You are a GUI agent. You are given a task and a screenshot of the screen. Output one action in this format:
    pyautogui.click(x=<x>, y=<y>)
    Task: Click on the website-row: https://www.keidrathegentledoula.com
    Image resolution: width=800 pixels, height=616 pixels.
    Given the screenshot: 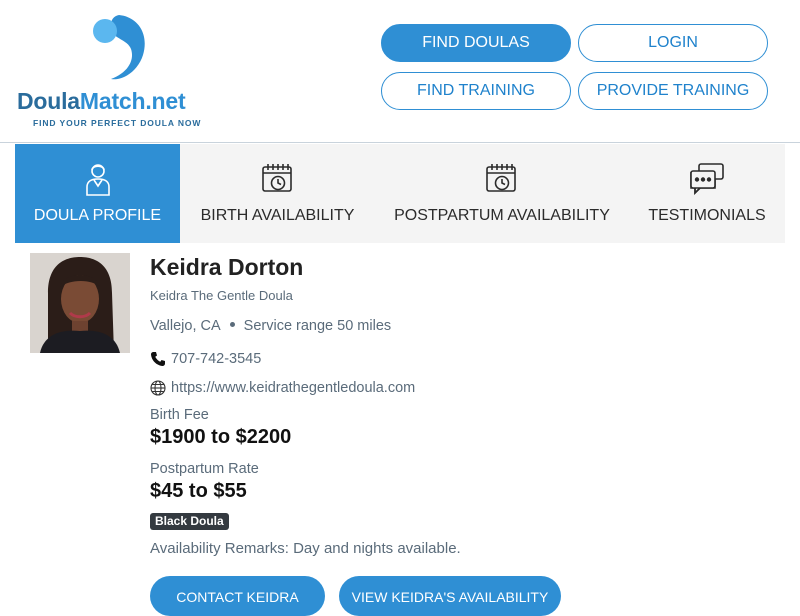 What is the action you would take?
    pyautogui.click(x=282, y=388)
    